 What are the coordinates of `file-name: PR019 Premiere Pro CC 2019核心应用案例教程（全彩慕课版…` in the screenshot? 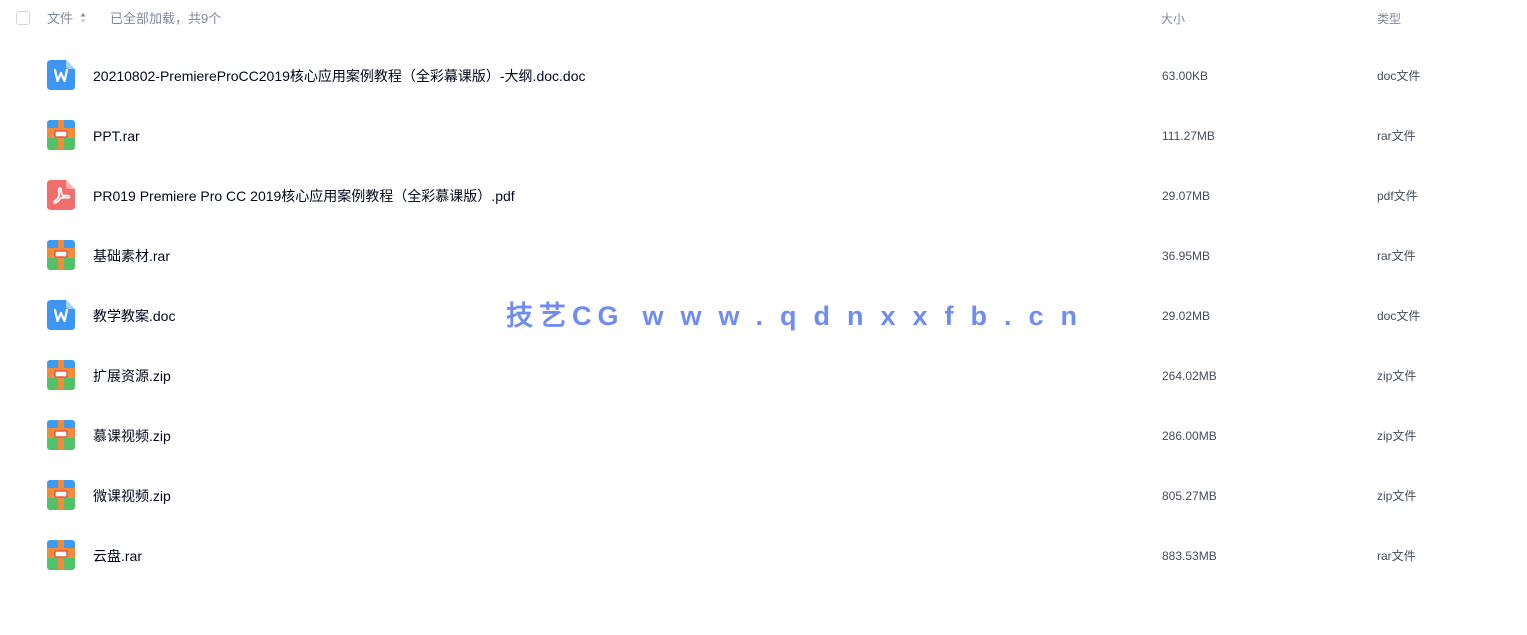 It's located at (304, 196).